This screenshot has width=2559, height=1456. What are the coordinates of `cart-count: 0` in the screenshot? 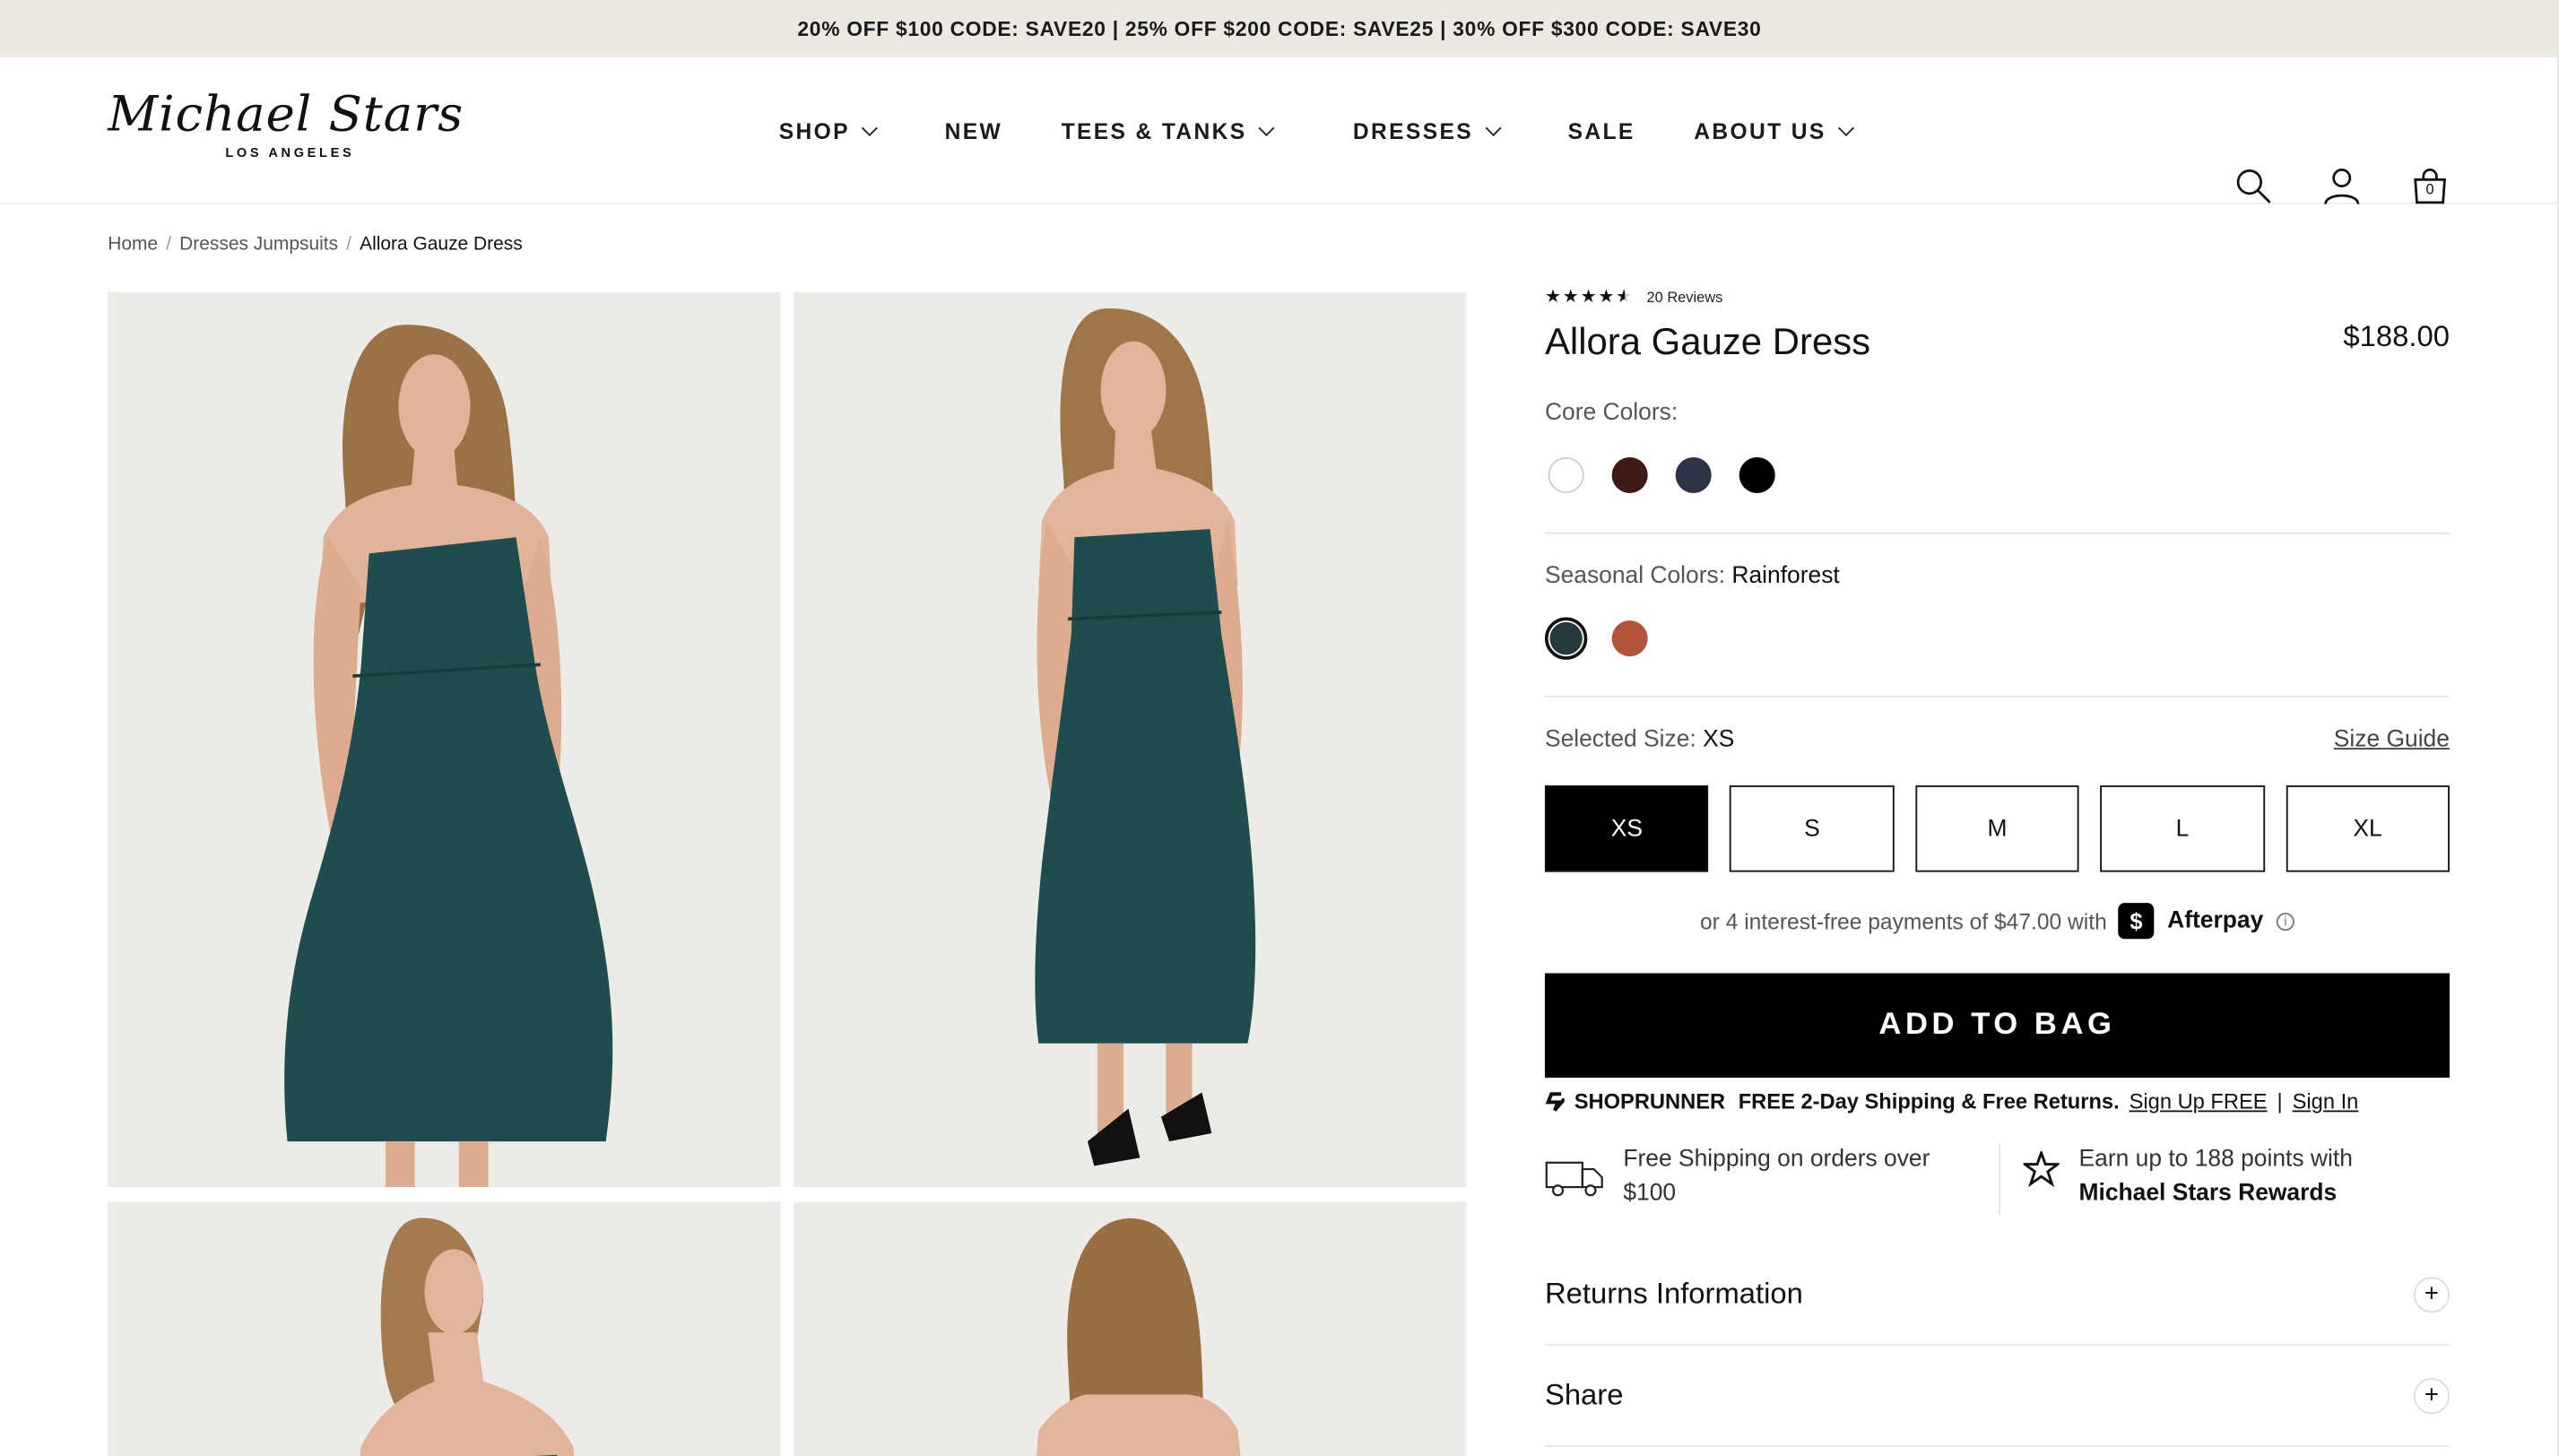 It's located at (2429, 189).